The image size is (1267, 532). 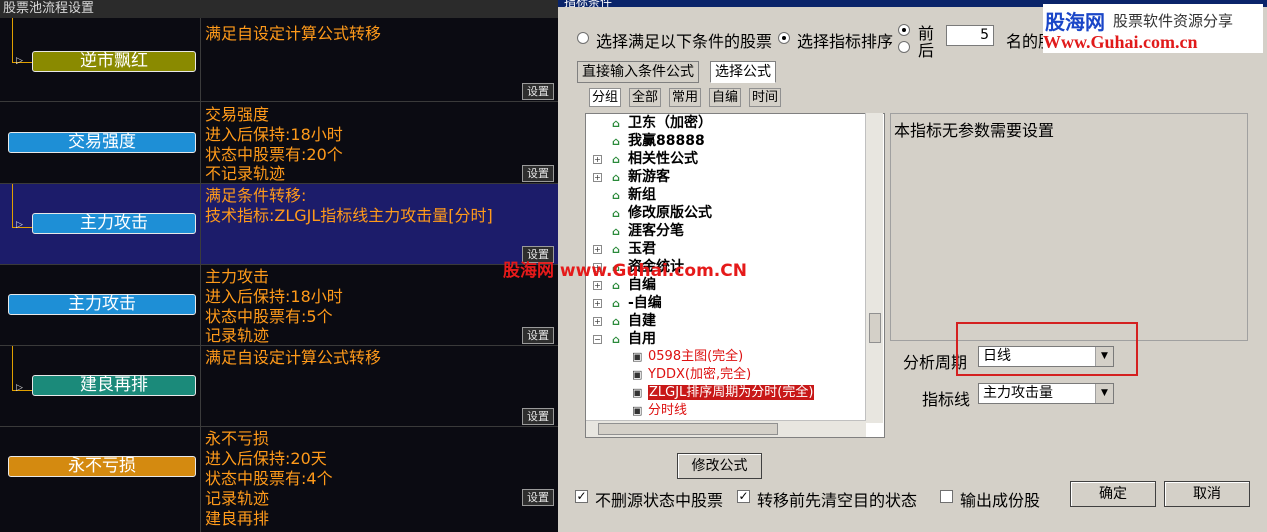 What do you see at coordinates (114, 385) in the screenshot?
I see `flow-node: 建良再排` at bounding box center [114, 385].